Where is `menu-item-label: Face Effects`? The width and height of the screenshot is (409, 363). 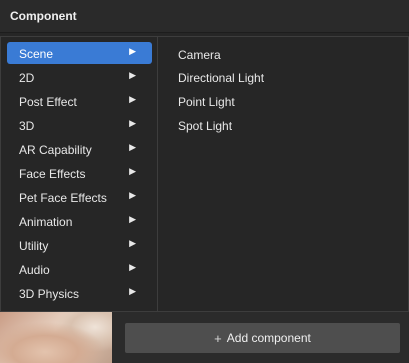
menu-item-label: Face Effects is located at coordinates (52, 174).